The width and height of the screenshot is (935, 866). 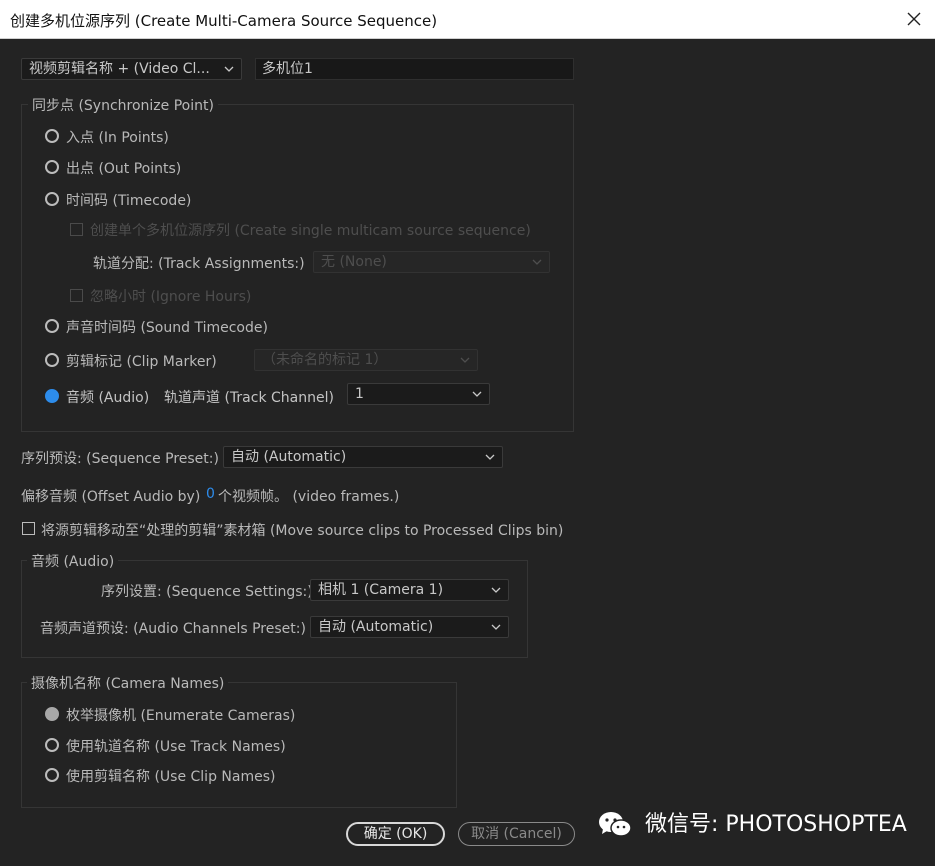 What do you see at coordinates (141, 362) in the screenshot?
I see `clip-marker-label: 剪辑标记 (Clip Marker)` at bounding box center [141, 362].